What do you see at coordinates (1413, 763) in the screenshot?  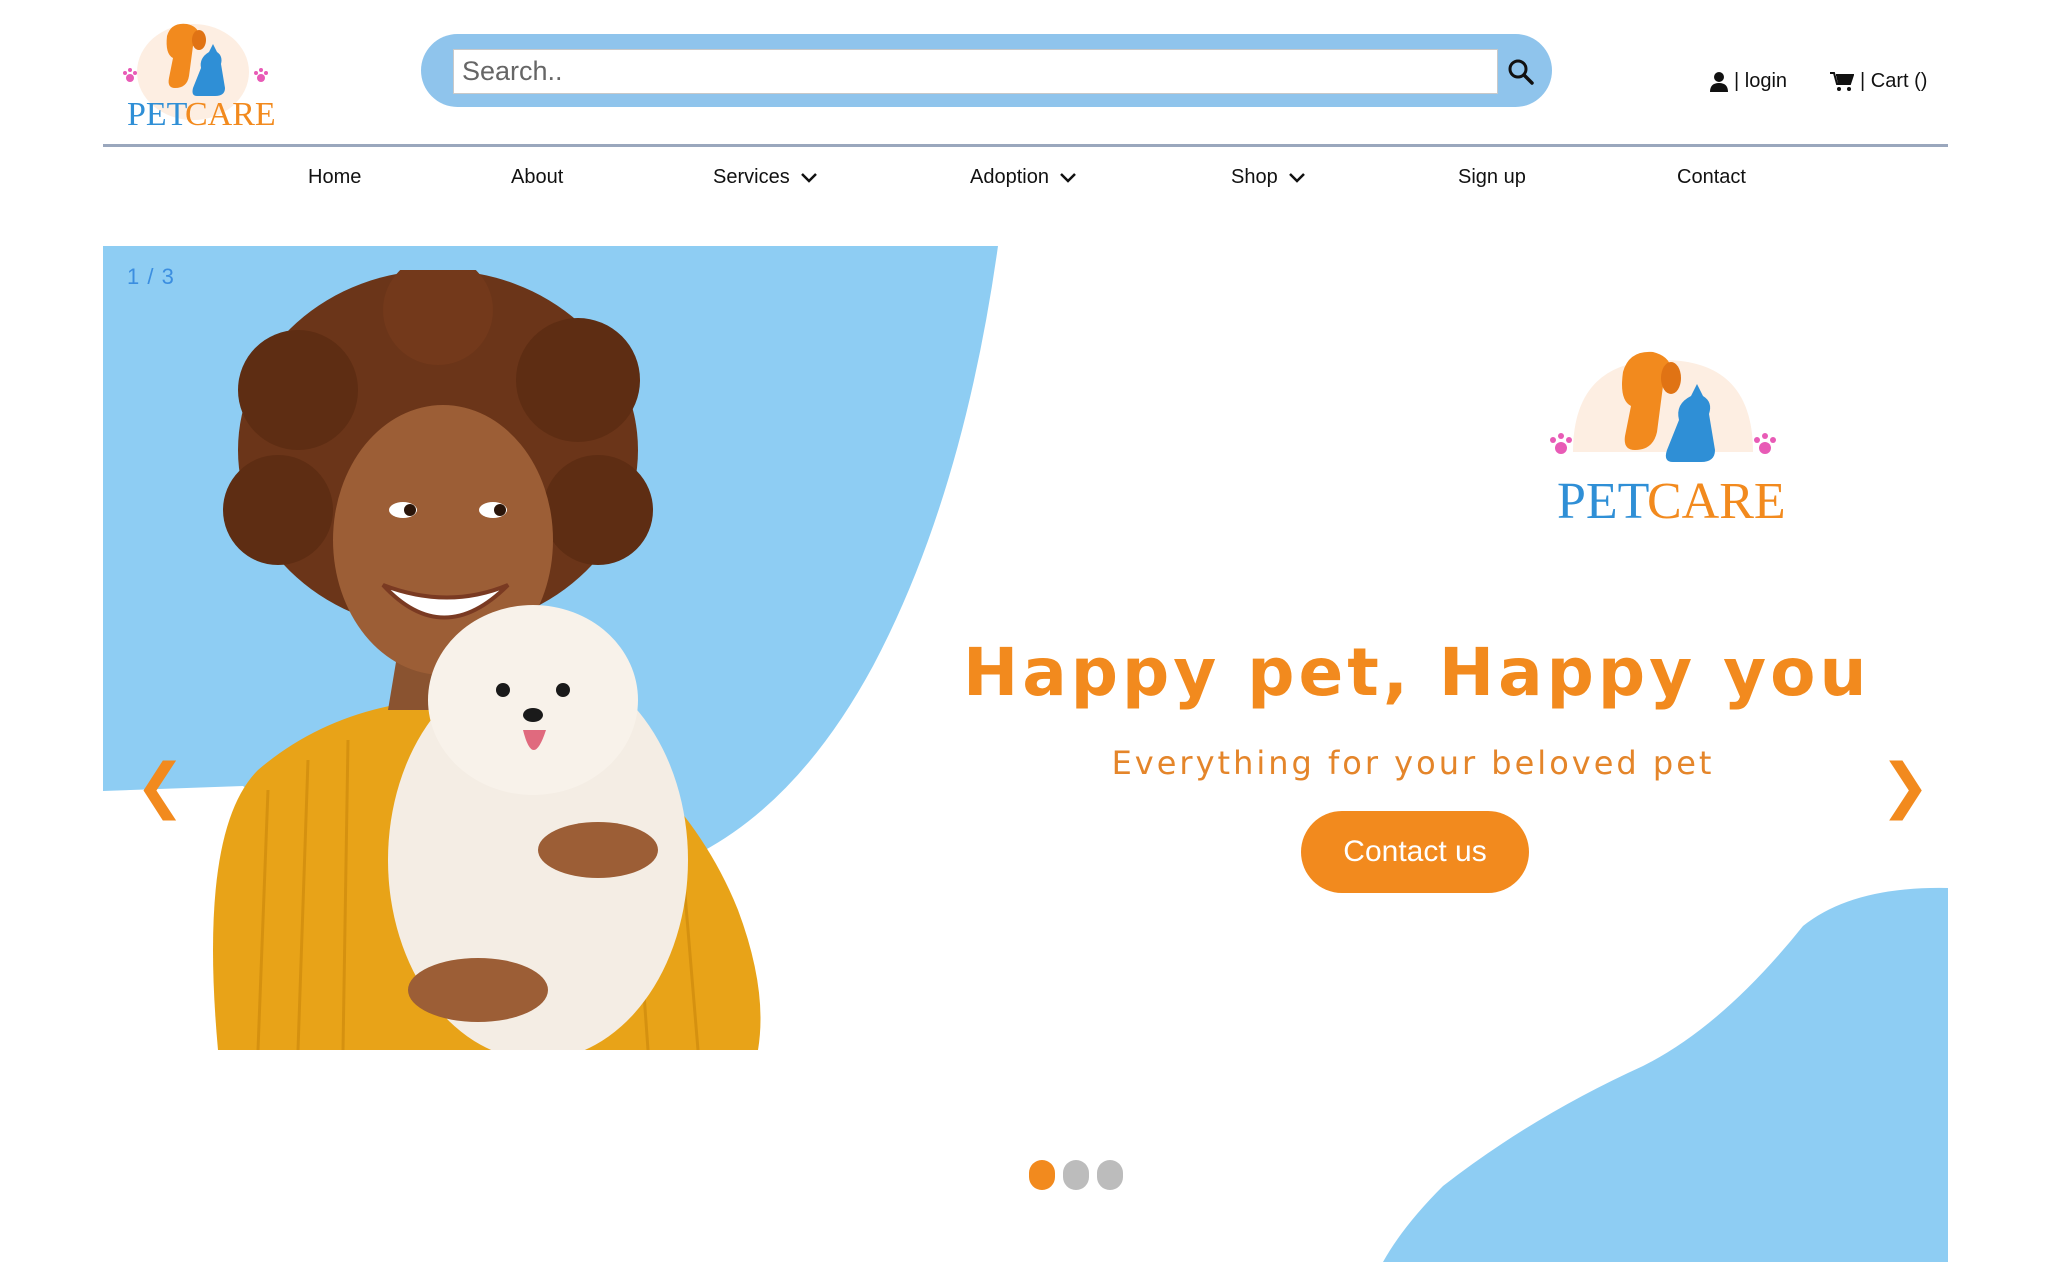 I see `hero-subtitle: Everything for your beloved pet` at bounding box center [1413, 763].